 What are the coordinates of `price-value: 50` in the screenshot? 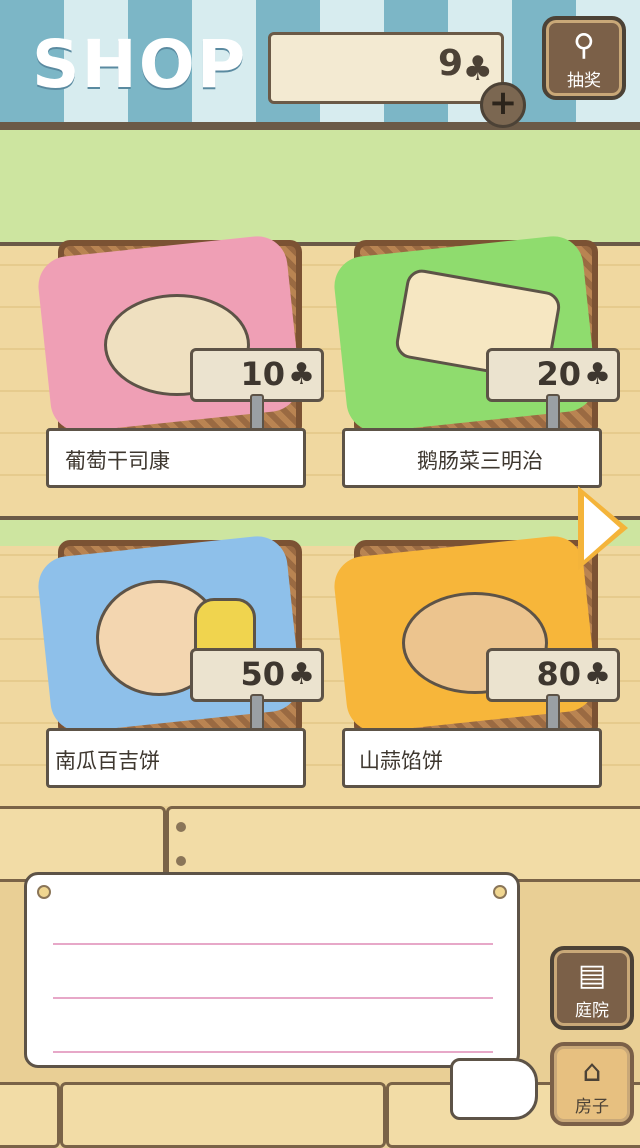 It's located at (262, 674).